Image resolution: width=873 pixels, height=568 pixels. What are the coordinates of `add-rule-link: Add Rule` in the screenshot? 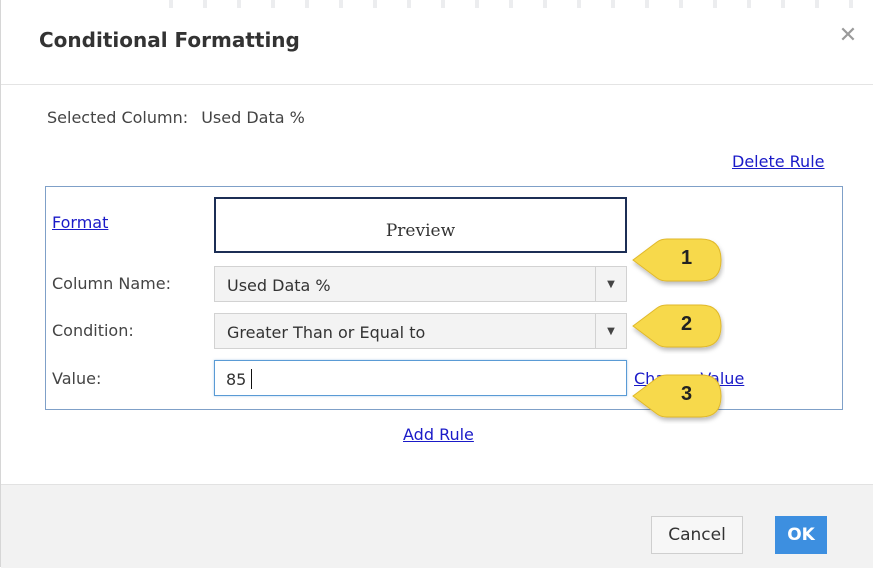 It's located at (438, 434).